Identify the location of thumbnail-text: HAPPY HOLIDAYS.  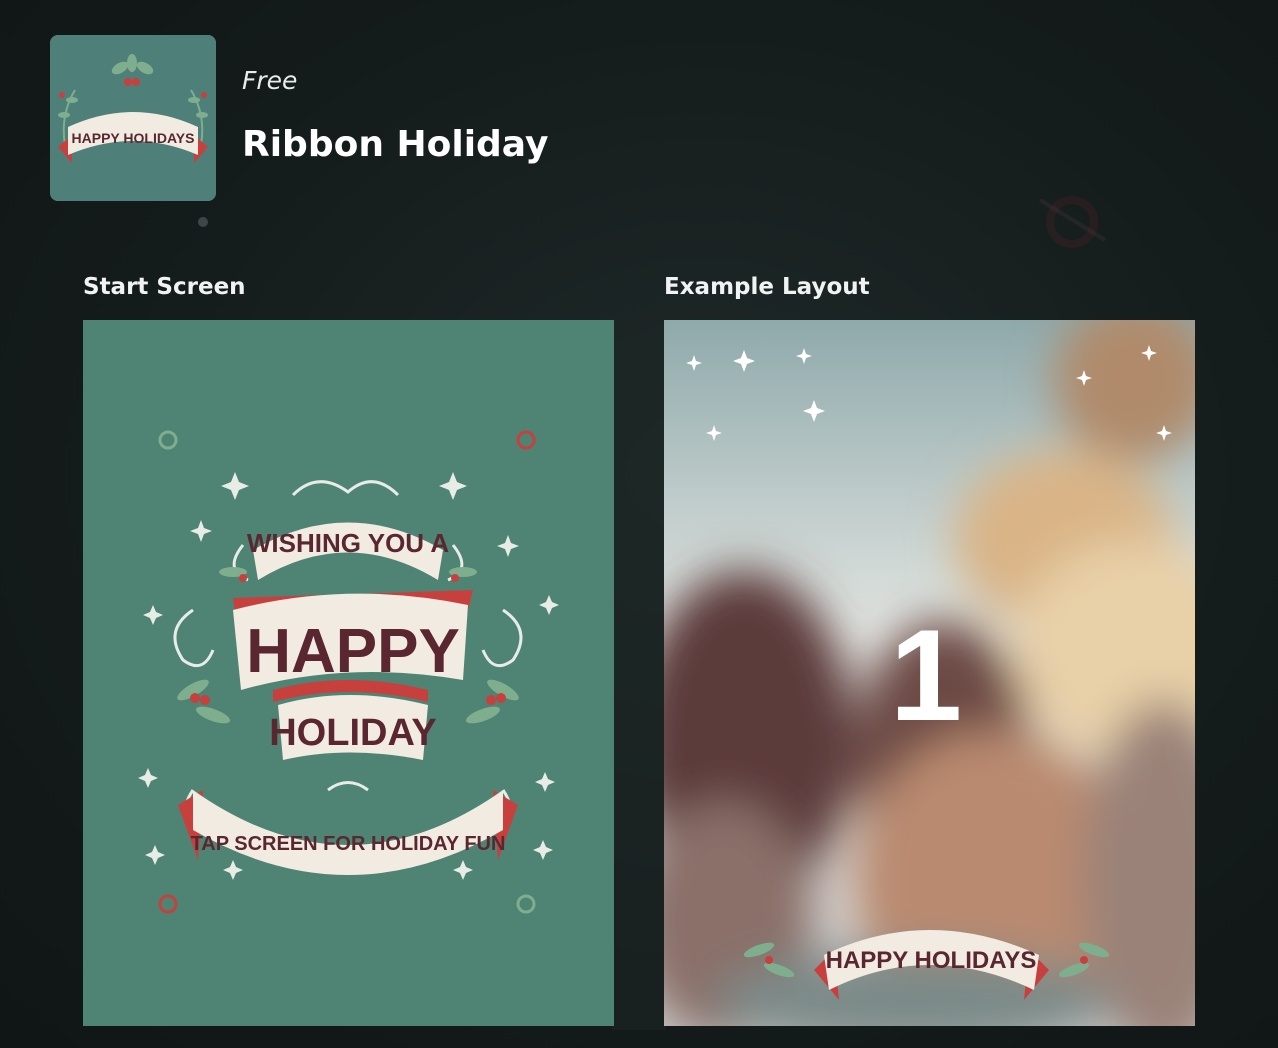
(133, 138).